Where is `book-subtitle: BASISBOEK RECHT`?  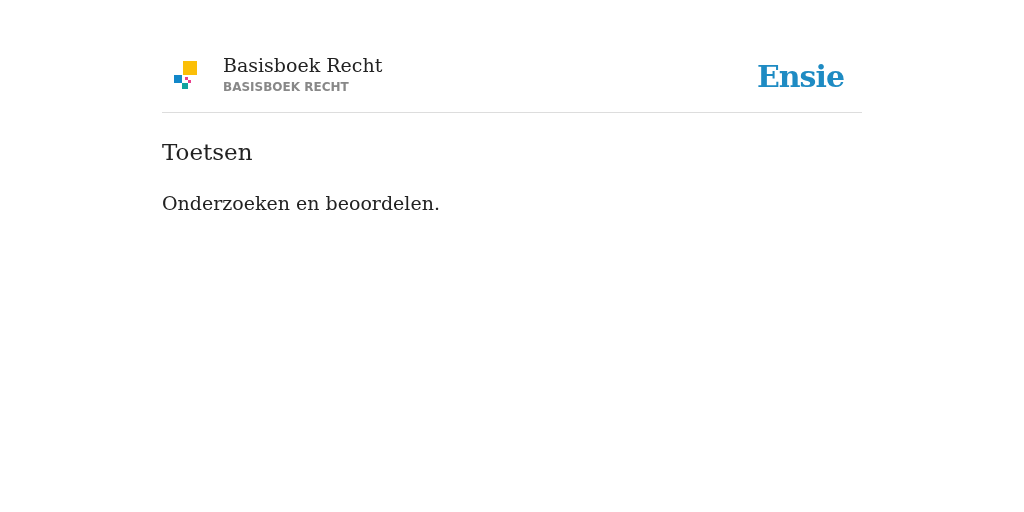 book-subtitle: BASISBOEK RECHT is located at coordinates (286, 87).